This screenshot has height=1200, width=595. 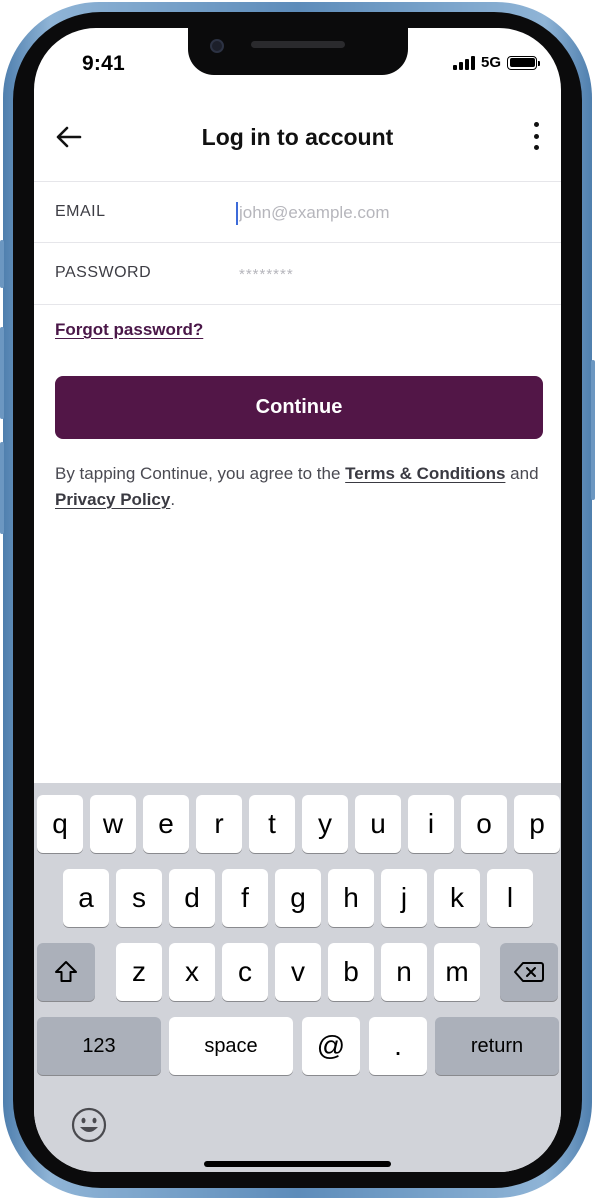 I want to click on password-label: PASSWORD, so click(x=103, y=272).